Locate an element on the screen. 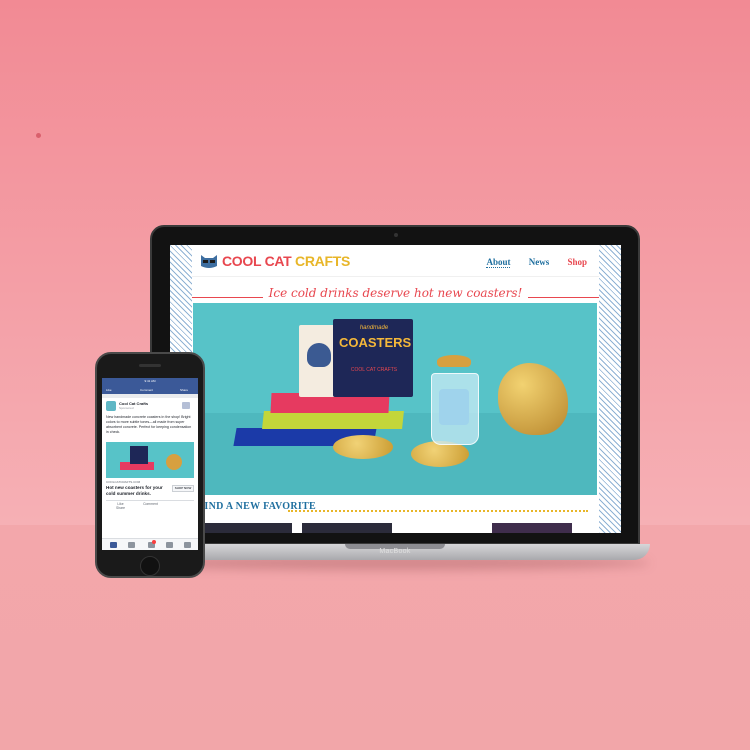  camera-dot is located at coordinates (396, 235).